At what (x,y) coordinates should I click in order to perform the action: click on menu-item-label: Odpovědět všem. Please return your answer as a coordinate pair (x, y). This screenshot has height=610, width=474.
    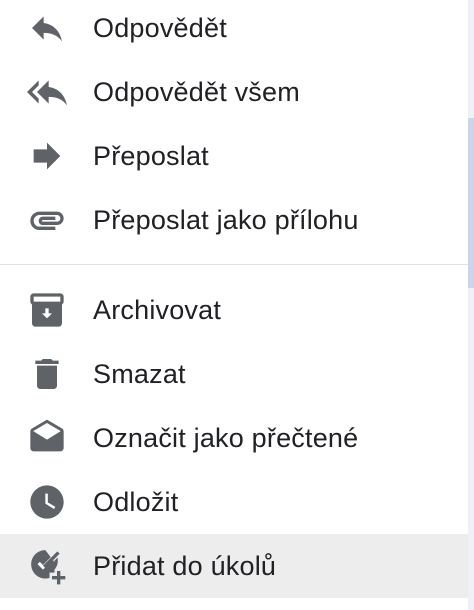
    Looking at the image, I should click on (196, 91).